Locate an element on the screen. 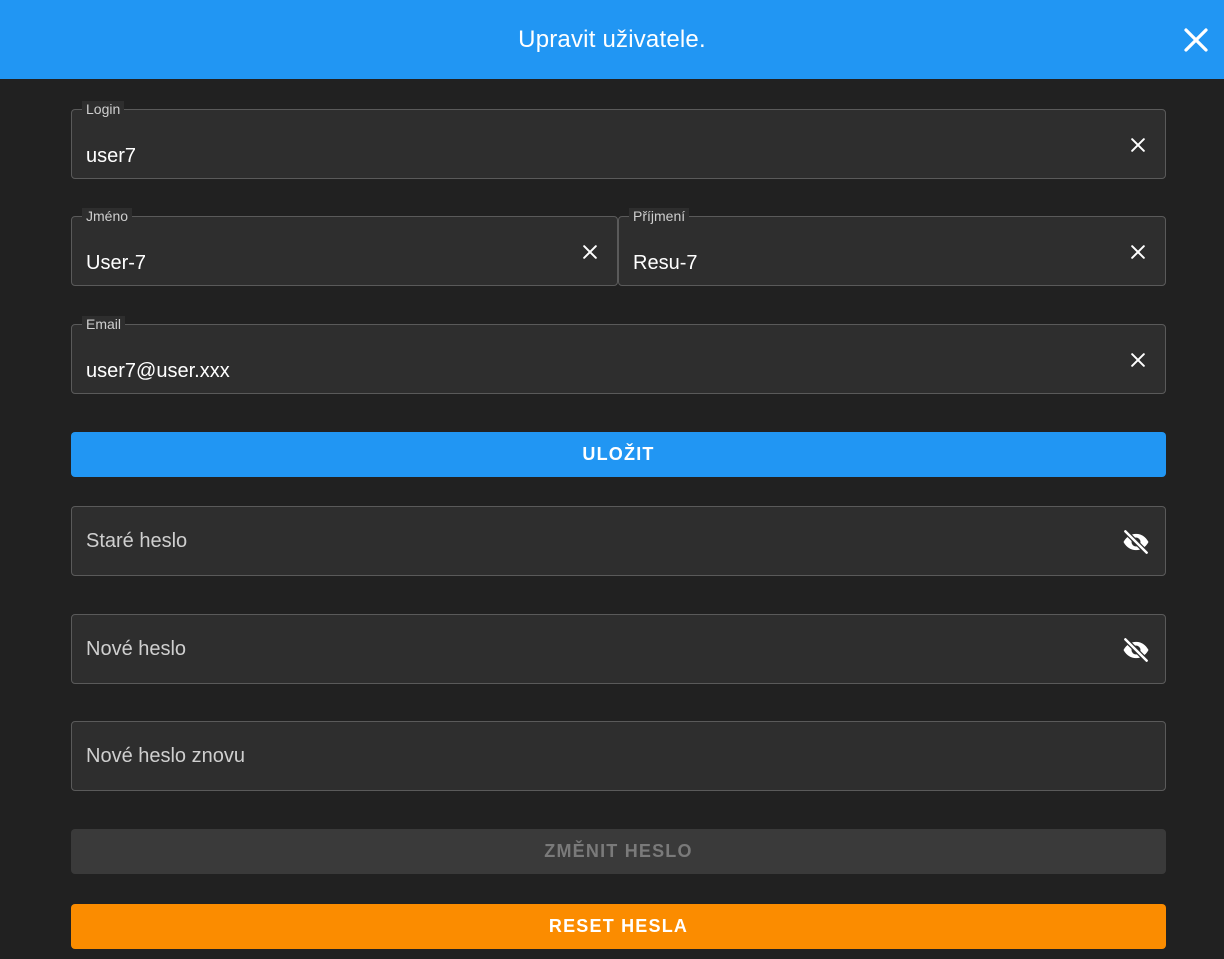 Image resolution: width=1224 pixels, height=959 pixels. dialog-title: Upravit uživatele. is located at coordinates (612, 39).